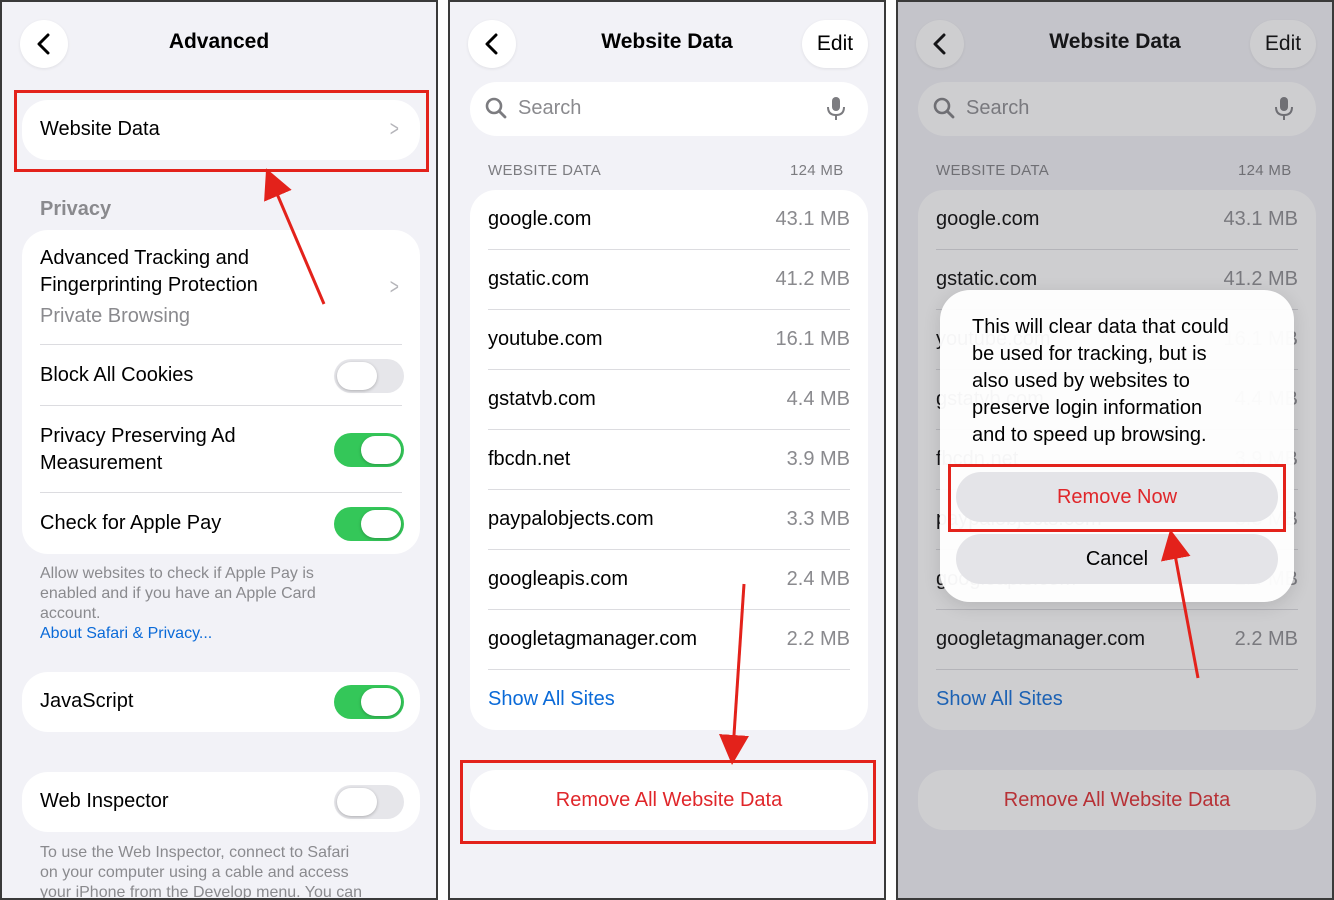 This screenshot has width=1334, height=900. What do you see at coordinates (369, 450) in the screenshot?
I see `ad-measurement-toggle` at bounding box center [369, 450].